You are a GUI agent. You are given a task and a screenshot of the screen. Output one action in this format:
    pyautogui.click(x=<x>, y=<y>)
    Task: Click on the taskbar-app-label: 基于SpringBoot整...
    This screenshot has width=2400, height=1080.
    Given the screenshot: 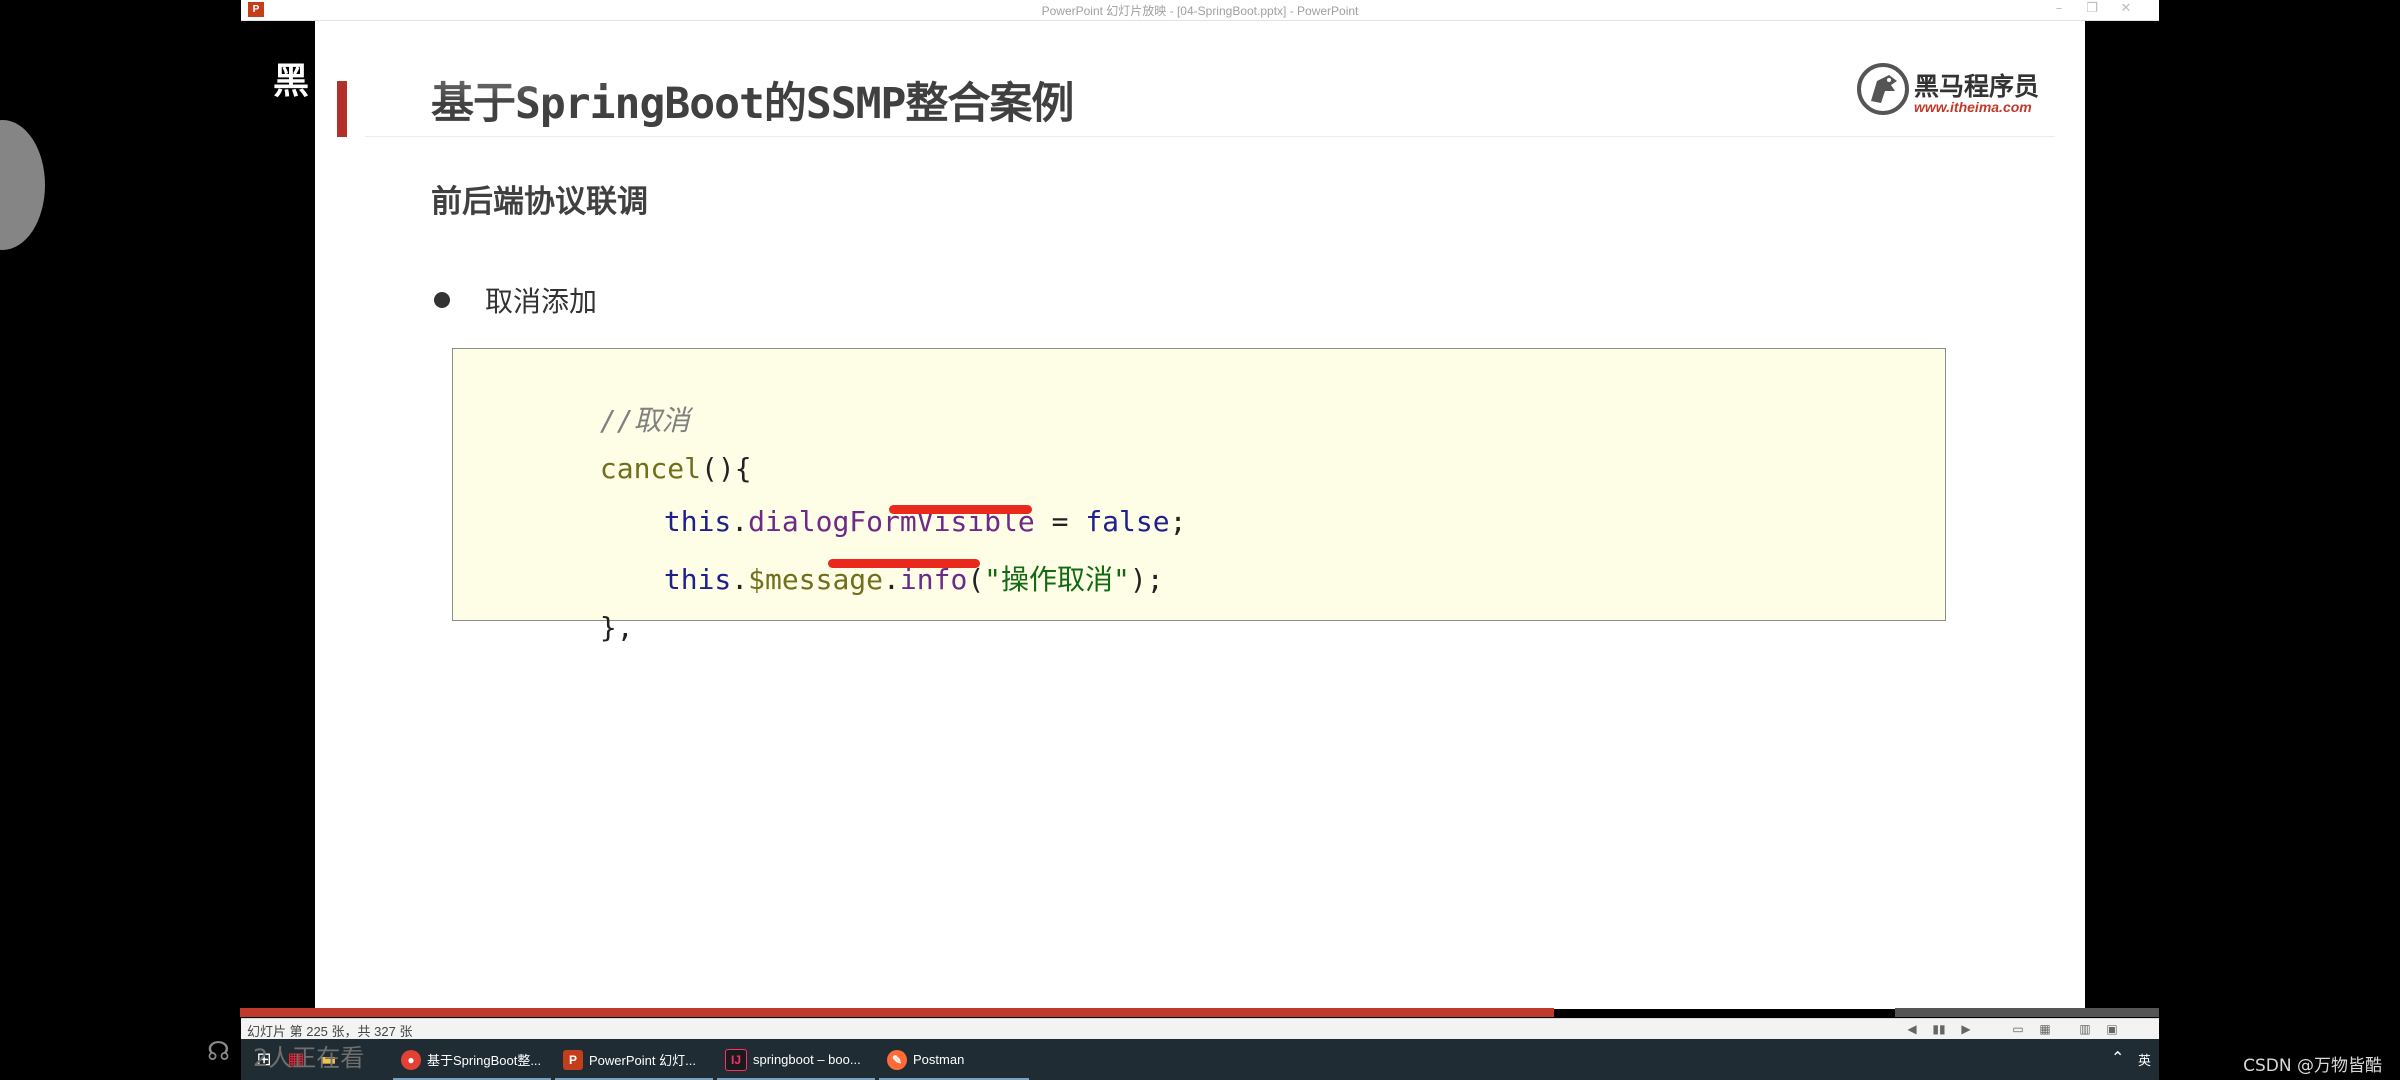 What is the action you would take?
    pyautogui.click(x=484, y=1060)
    